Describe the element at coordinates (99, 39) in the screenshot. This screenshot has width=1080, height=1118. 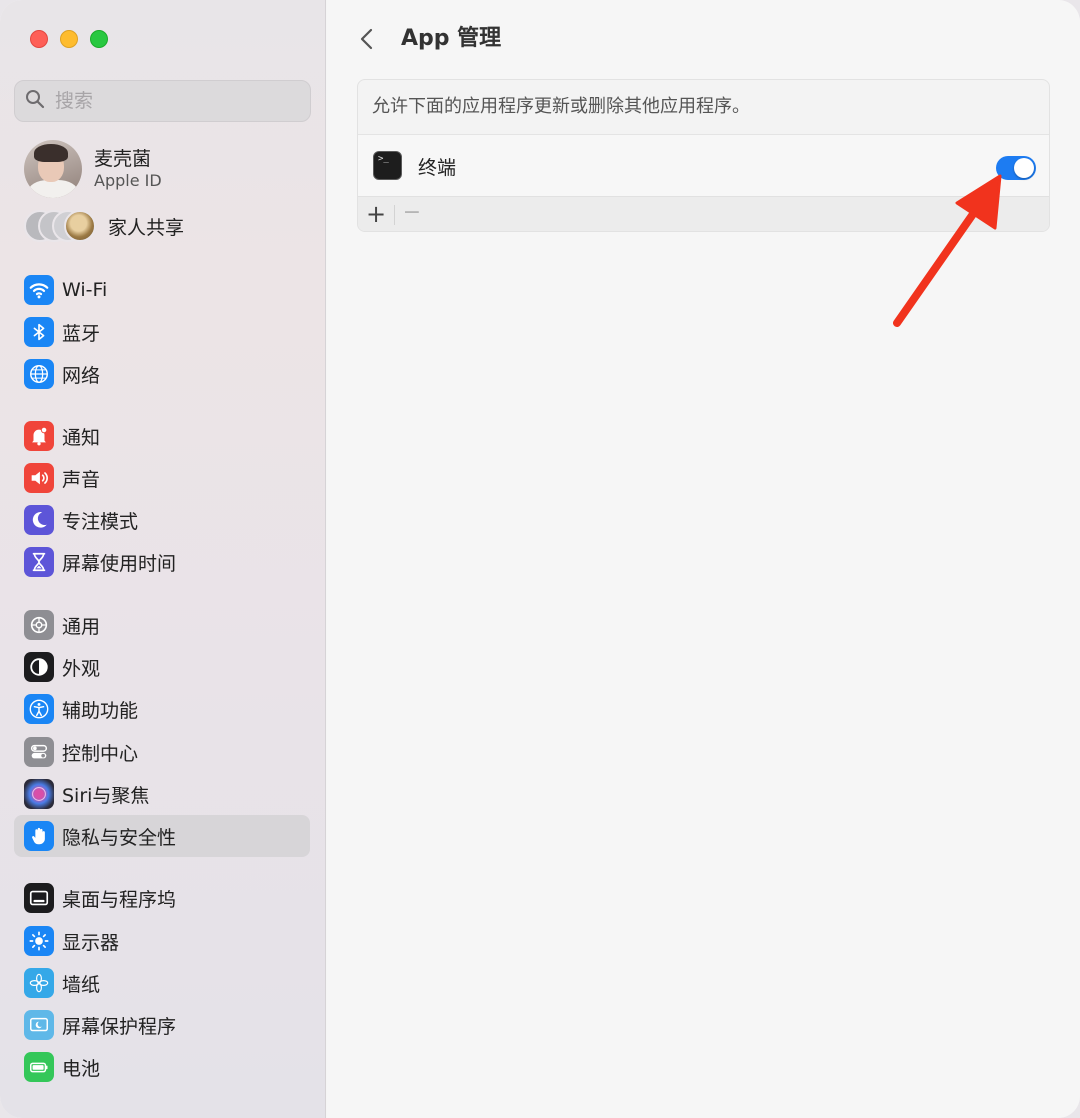
I see `zoom-button` at that location.